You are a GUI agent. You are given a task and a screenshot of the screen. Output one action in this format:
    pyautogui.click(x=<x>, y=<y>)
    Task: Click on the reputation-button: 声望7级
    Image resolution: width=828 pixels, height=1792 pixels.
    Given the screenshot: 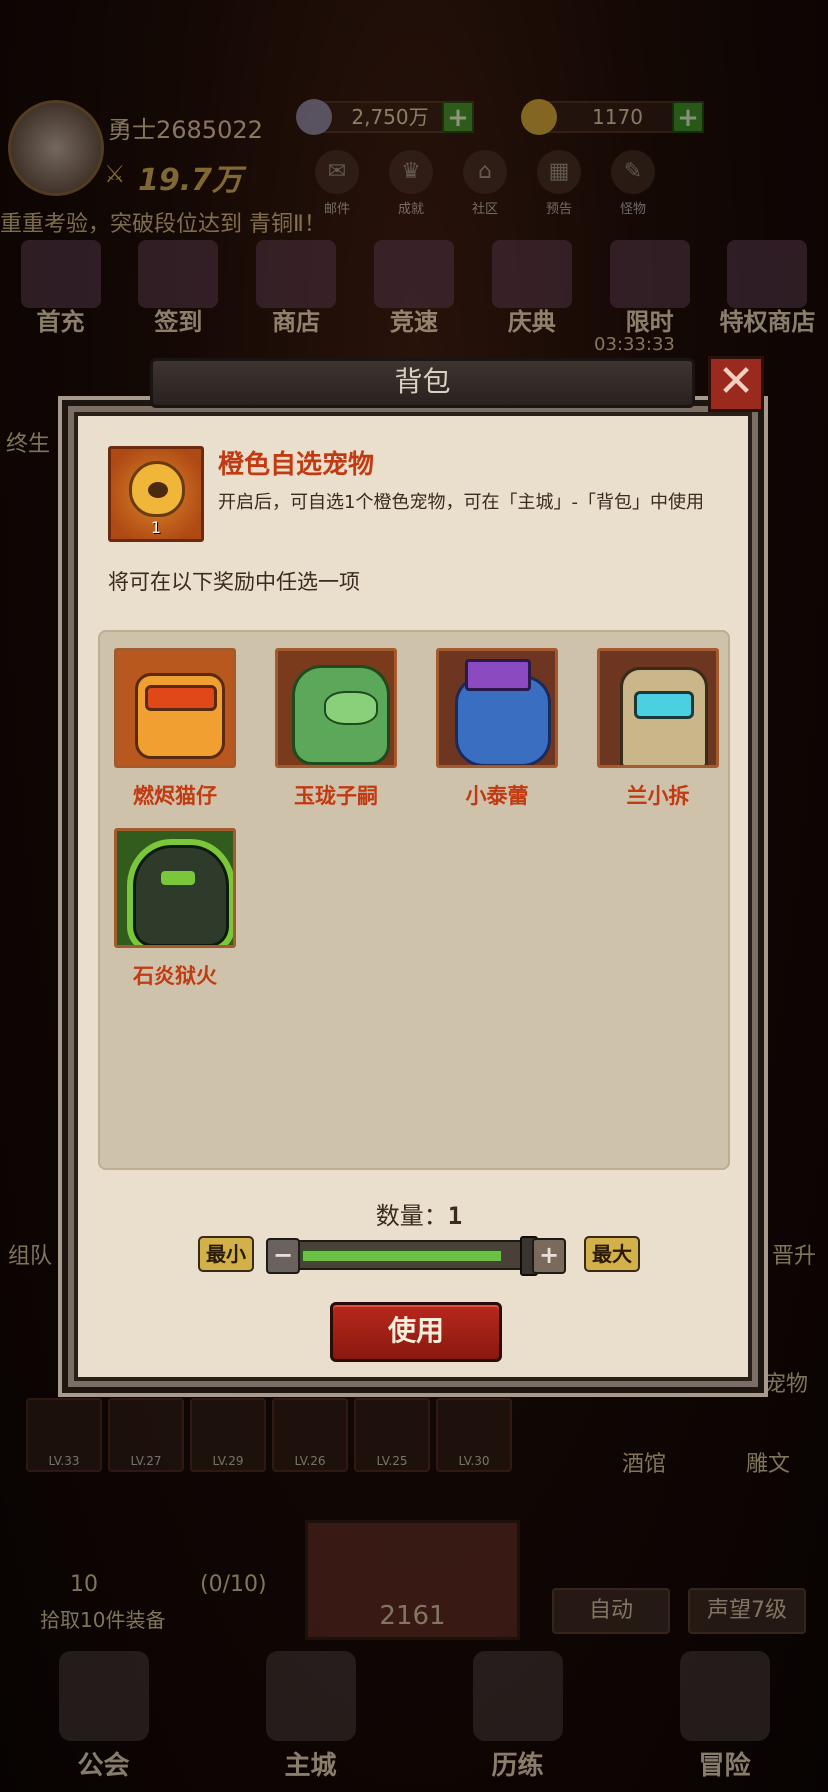 What is the action you would take?
    pyautogui.click(x=747, y=1611)
    